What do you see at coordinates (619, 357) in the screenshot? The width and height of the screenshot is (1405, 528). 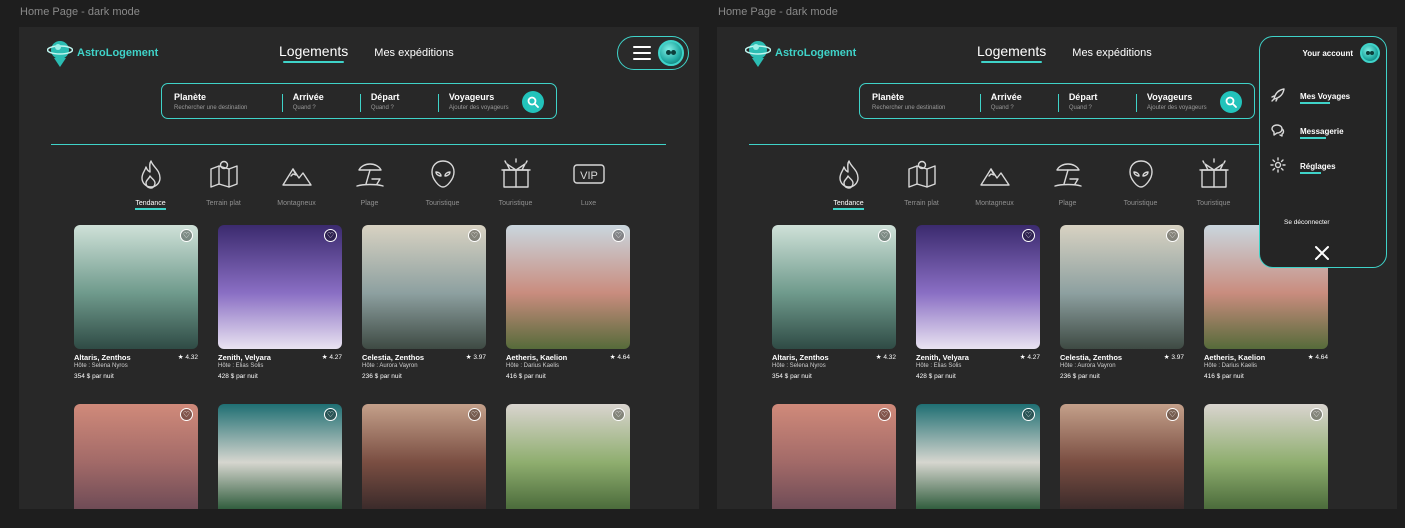 I see `listing-rating: ★ 4.64` at bounding box center [619, 357].